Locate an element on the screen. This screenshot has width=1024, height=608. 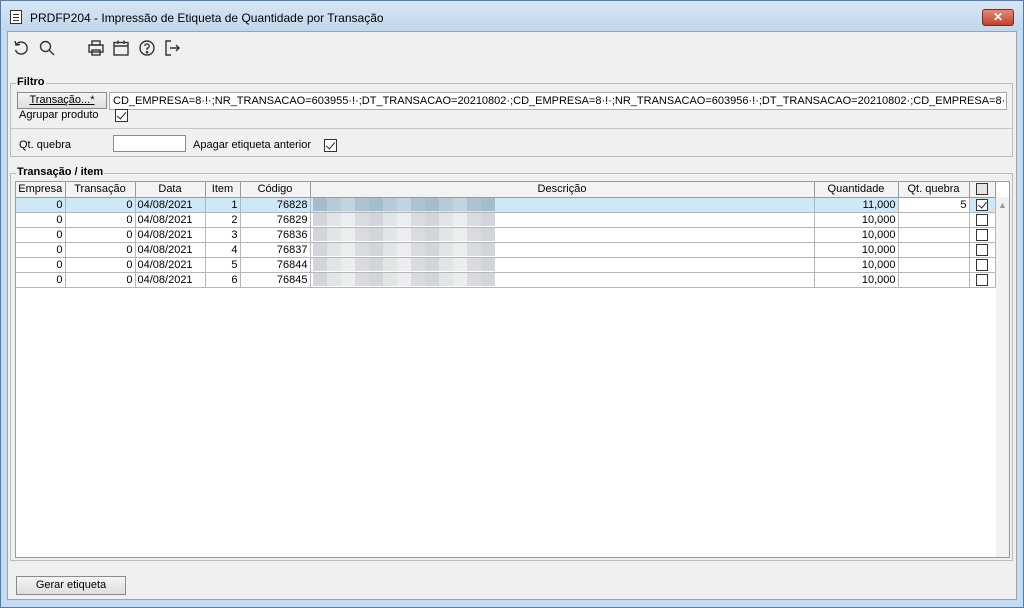
search-icon is located at coordinates (47, 48).